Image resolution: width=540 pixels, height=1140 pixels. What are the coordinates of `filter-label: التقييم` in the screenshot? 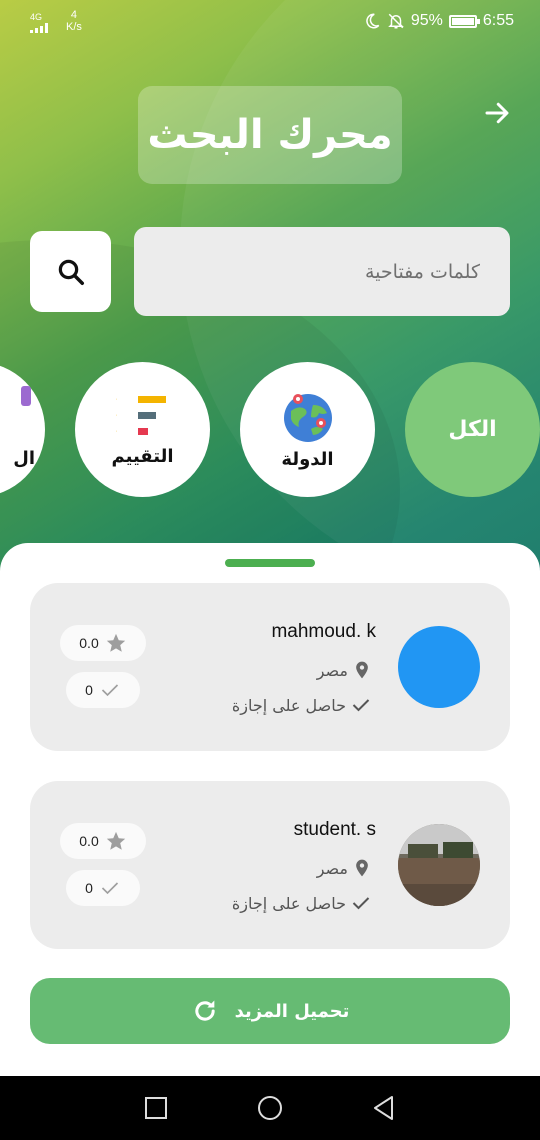 It's located at (142, 456).